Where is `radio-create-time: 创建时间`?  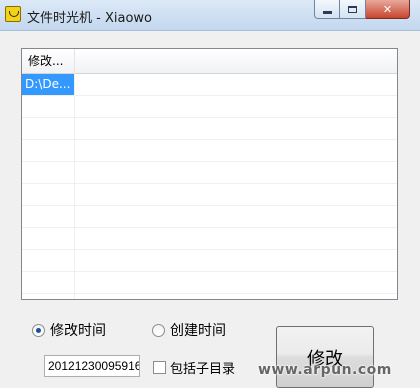
radio-create-time: 创建时间 is located at coordinates (189, 330).